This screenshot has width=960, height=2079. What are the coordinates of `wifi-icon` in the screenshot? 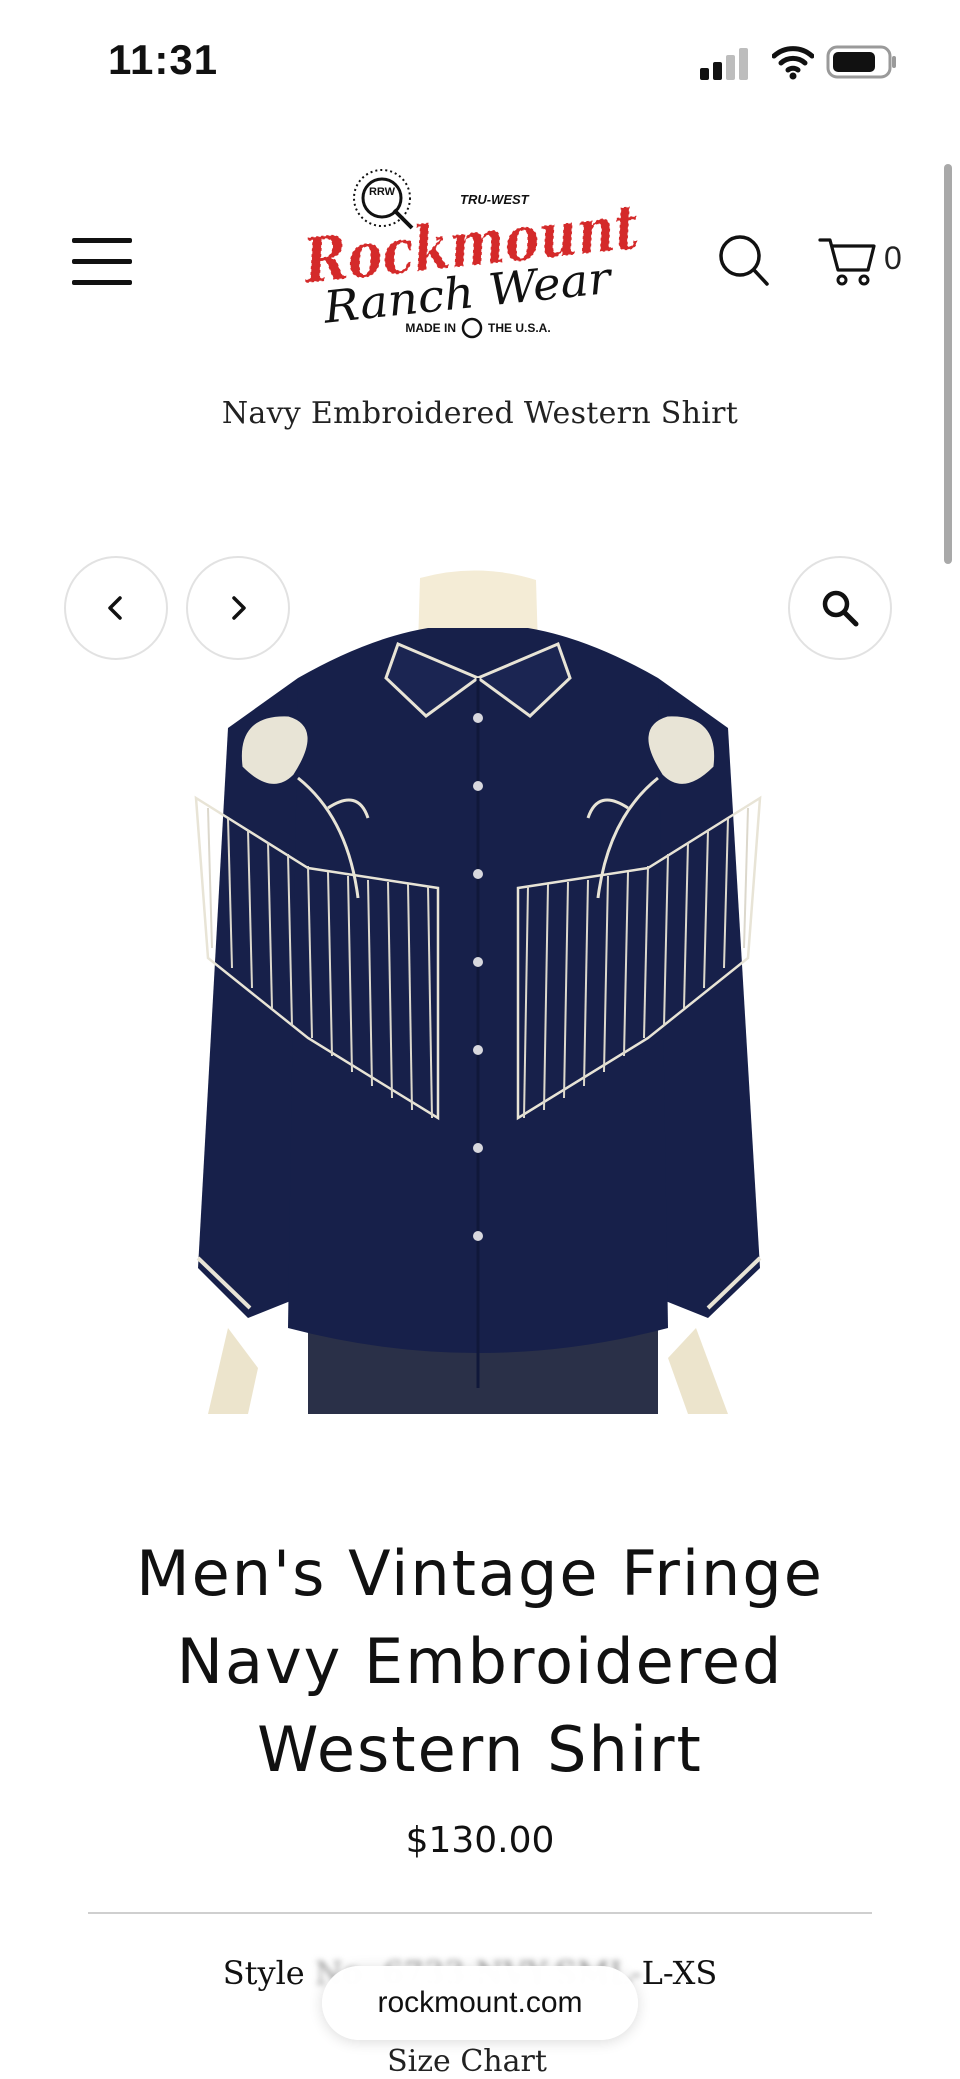 It's located at (793, 63).